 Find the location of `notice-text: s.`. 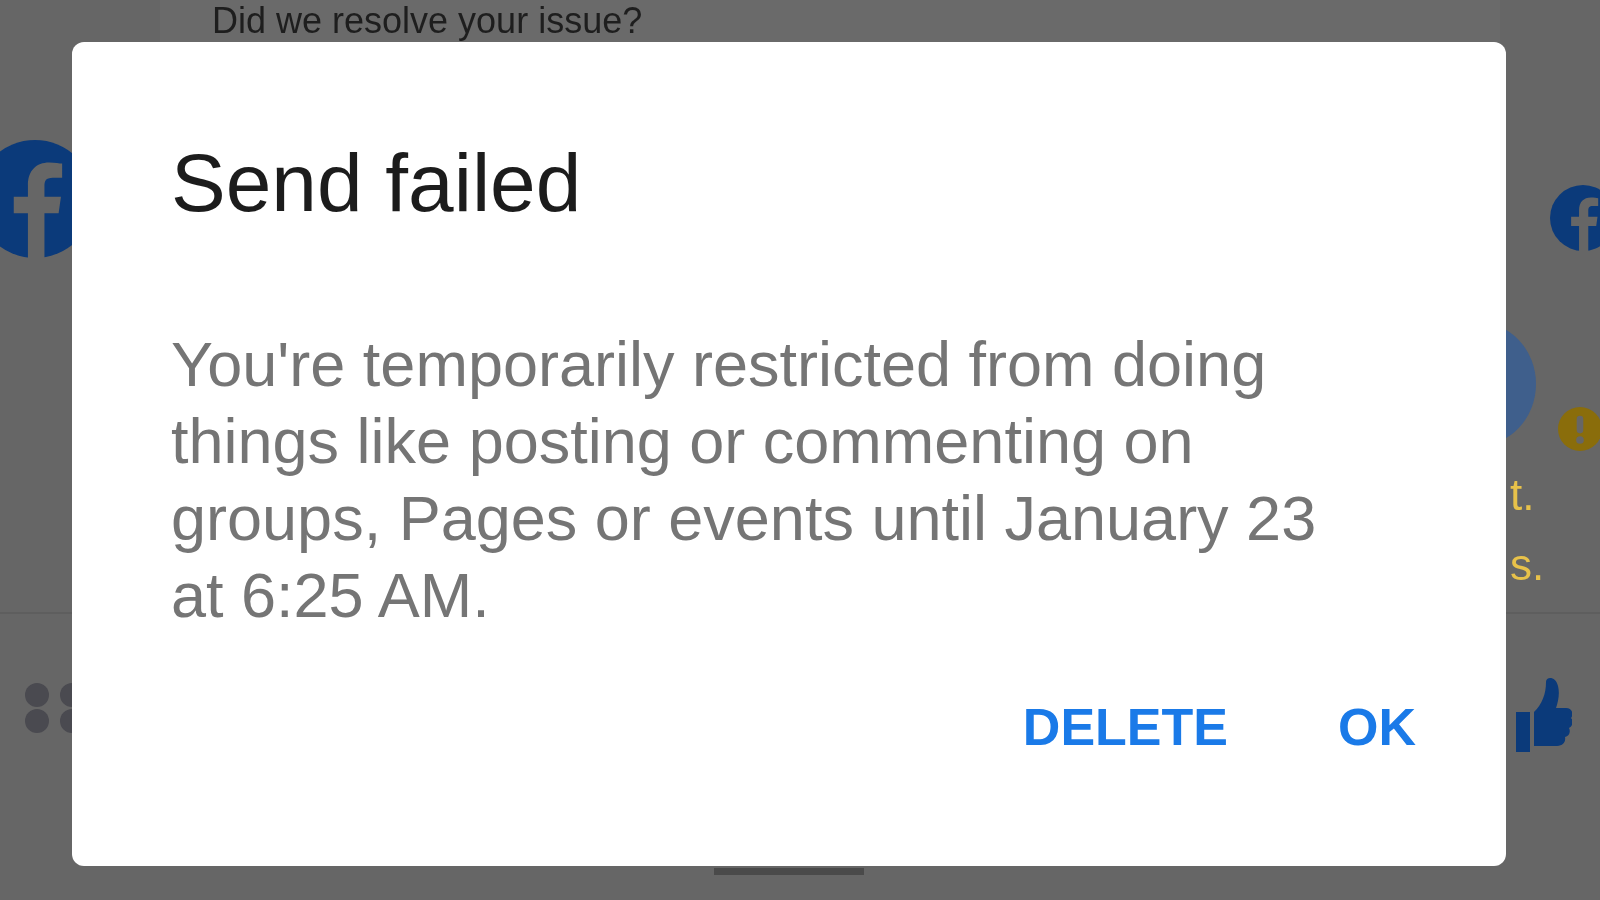

notice-text: s. is located at coordinates (1527, 565).